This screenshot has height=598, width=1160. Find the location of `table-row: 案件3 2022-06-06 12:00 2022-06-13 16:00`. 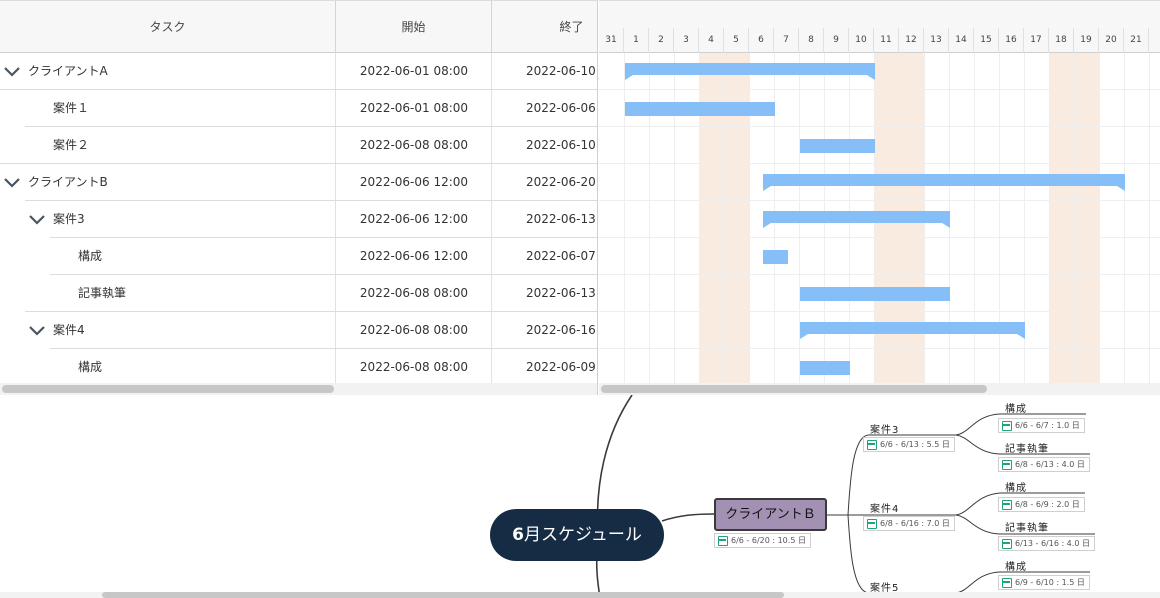

table-row: 案件3 2022-06-06 12:00 2022-06-13 16:00 is located at coordinates (298, 219).